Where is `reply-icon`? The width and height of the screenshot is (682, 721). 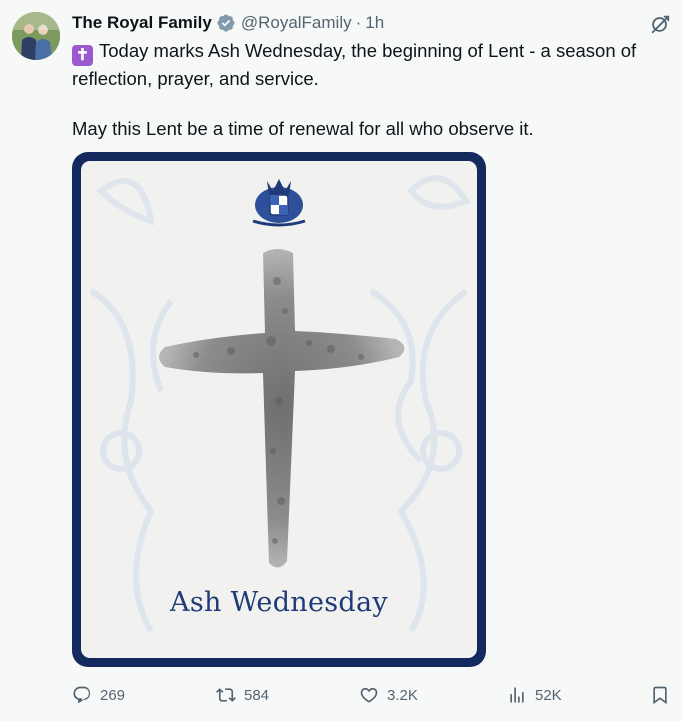 reply-icon is located at coordinates (82, 695).